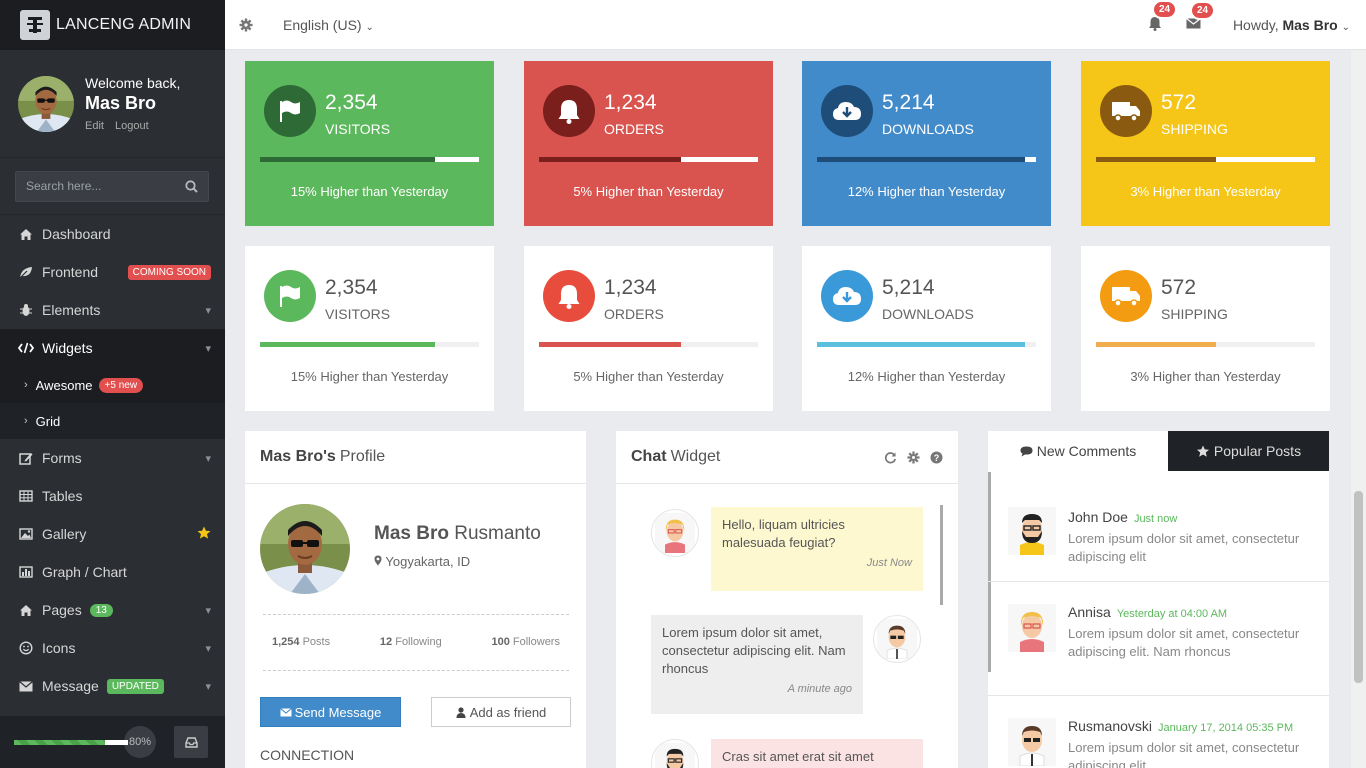 This screenshot has width=1366, height=768. I want to click on sidebar-search, so click(112, 186).